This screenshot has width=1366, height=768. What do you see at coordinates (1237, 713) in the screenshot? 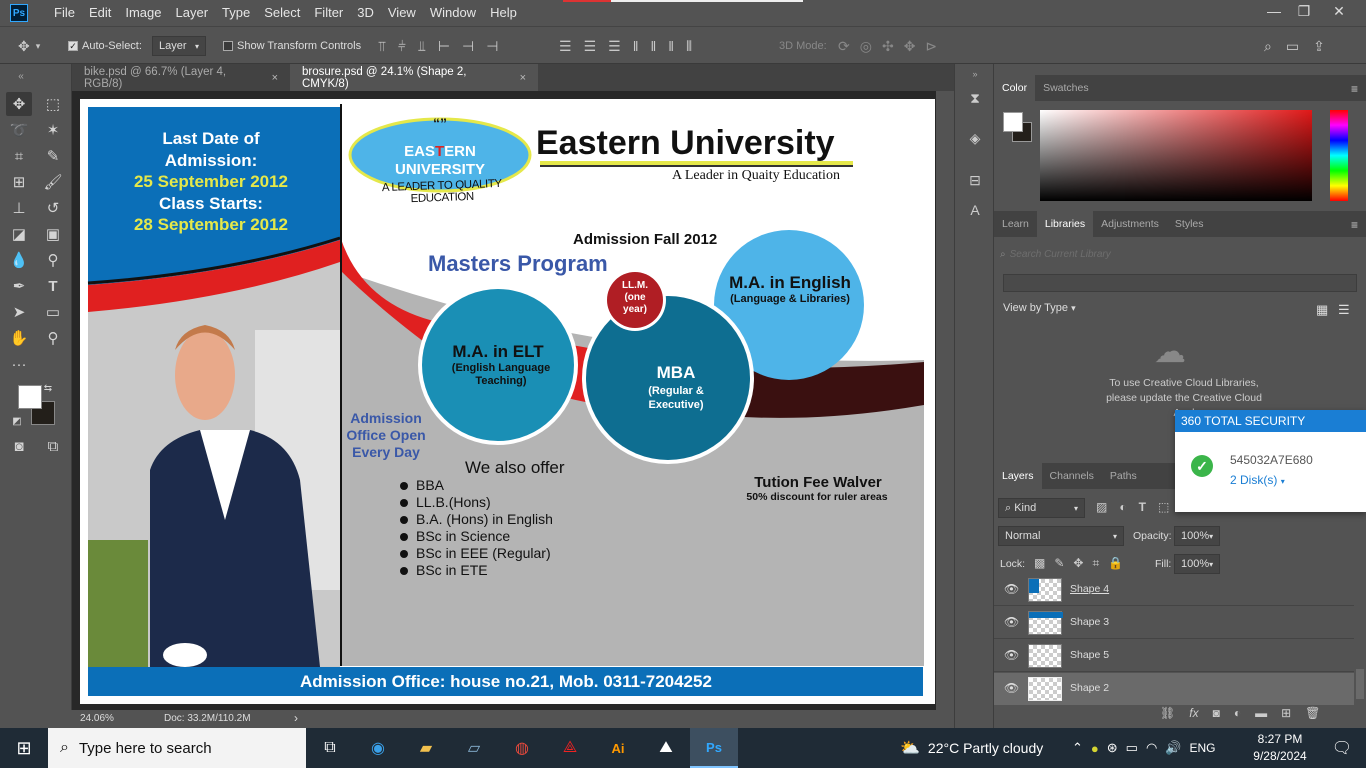
I see `adjustment-layer-icon: ◐` at bounding box center [1237, 713].